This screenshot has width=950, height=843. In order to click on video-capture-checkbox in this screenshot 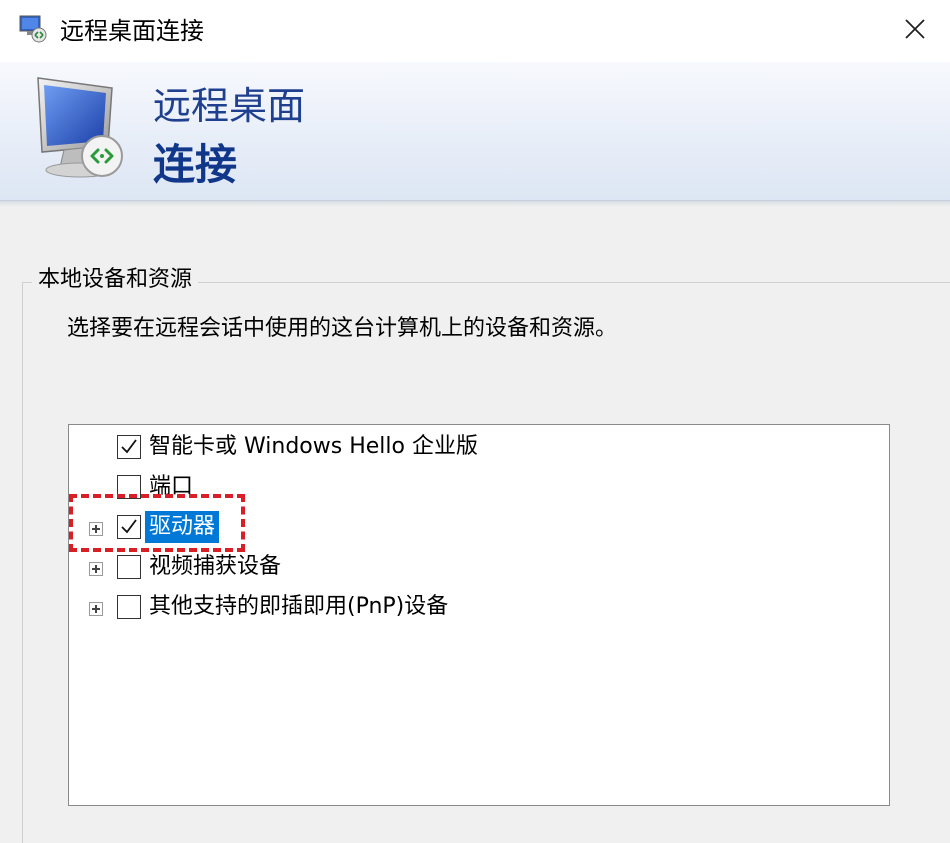, I will do `click(129, 567)`.